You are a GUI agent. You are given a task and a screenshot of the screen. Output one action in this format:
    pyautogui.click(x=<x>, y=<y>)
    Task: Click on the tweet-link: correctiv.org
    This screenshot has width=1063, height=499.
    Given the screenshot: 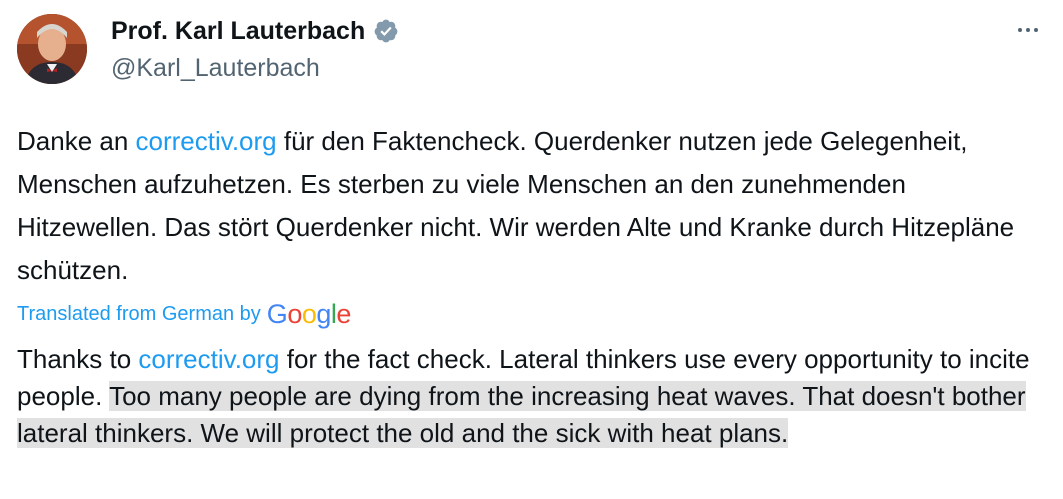 What is the action you would take?
    pyautogui.click(x=206, y=141)
    